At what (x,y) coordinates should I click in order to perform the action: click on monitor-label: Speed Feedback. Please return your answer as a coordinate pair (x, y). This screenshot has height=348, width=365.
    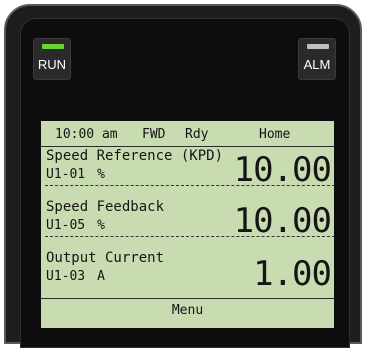
    Looking at the image, I should click on (105, 207).